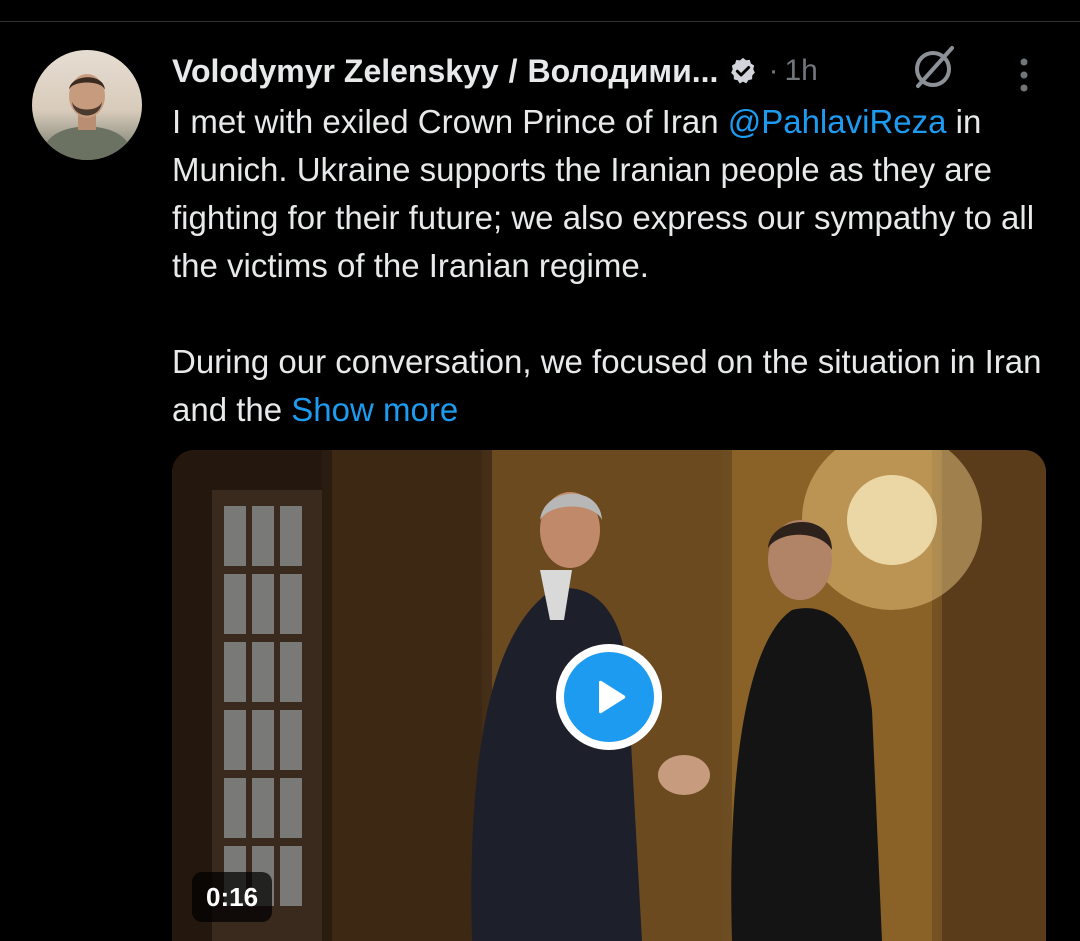  What do you see at coordinates (743, 71) in the screenshot?
I see `verified-badge-icon` at bounding box center [743, 71].